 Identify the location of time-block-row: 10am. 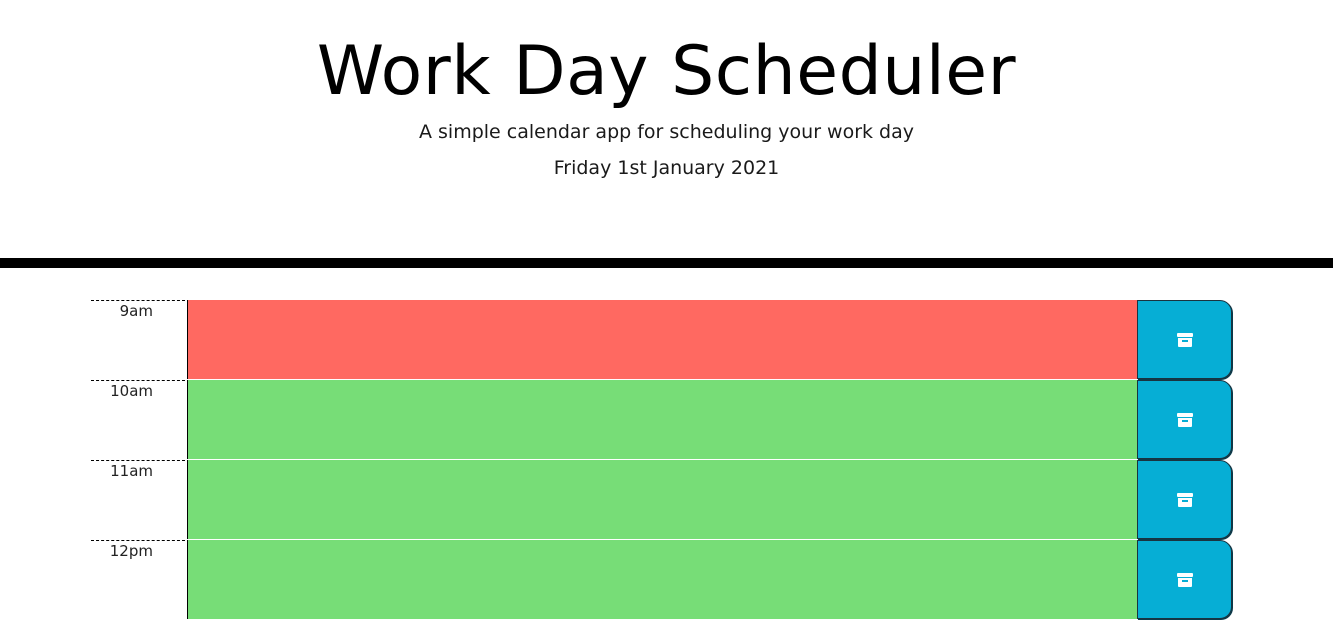
(661, 420).